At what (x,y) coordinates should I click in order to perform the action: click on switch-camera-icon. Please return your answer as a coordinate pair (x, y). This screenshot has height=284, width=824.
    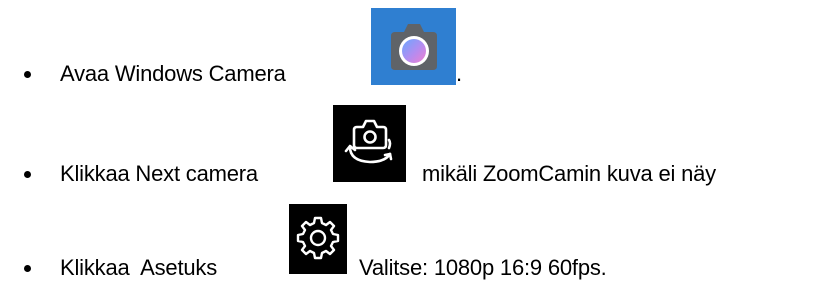
    Looking at the image, I should click on (369, 143).